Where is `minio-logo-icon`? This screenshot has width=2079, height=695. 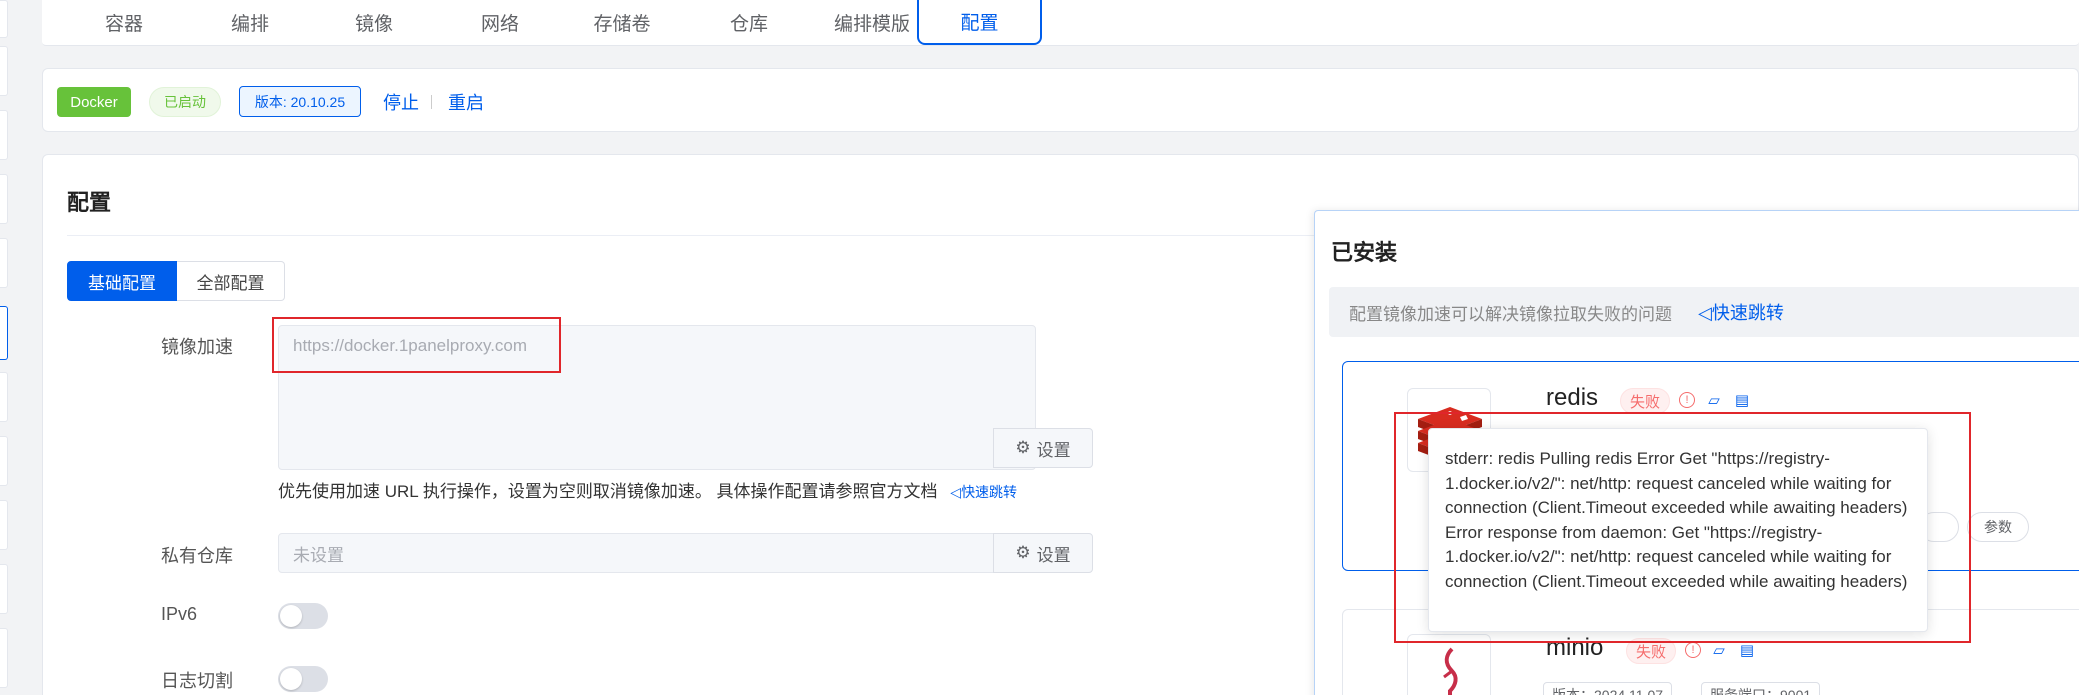 minio-logo-icon is located at coordinates (1450, 671).